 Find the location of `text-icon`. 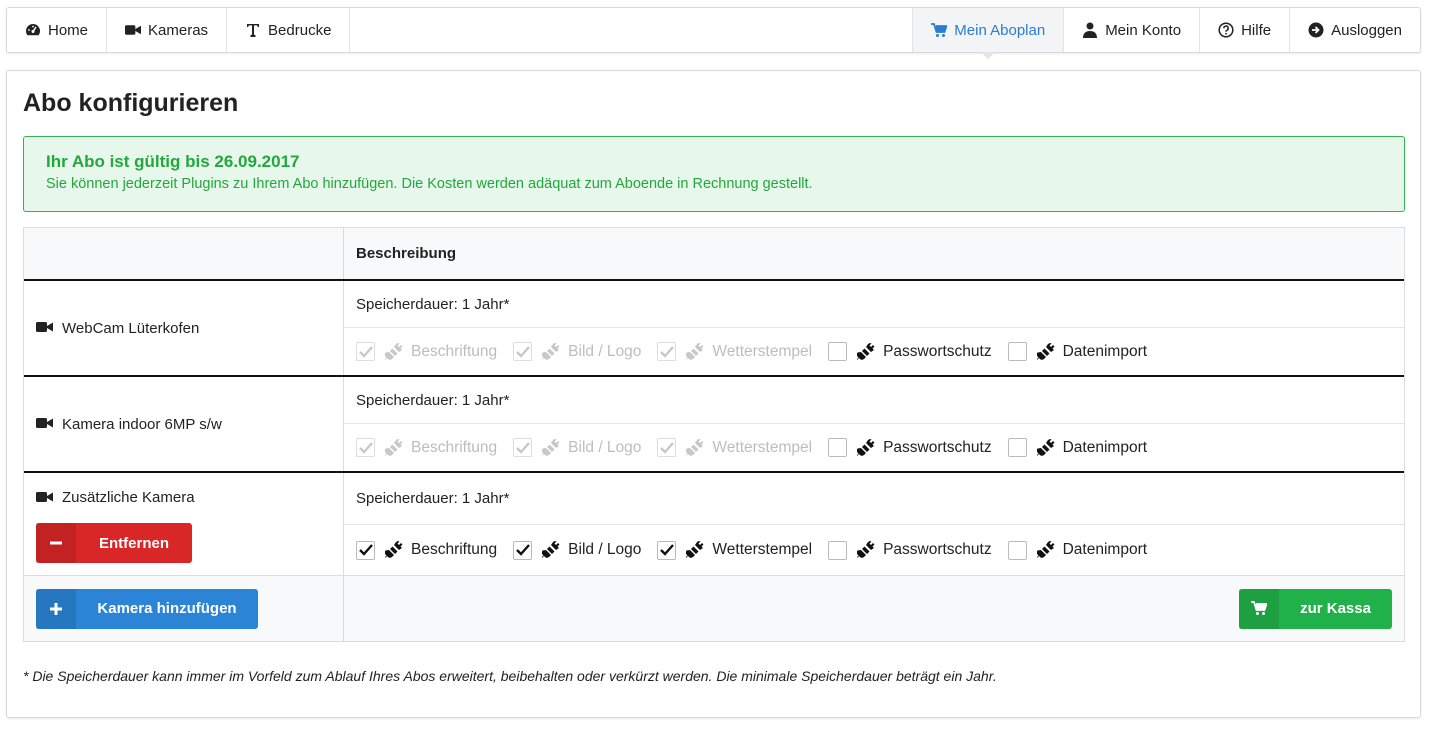

text-icon is located at coordinates (253, 30).